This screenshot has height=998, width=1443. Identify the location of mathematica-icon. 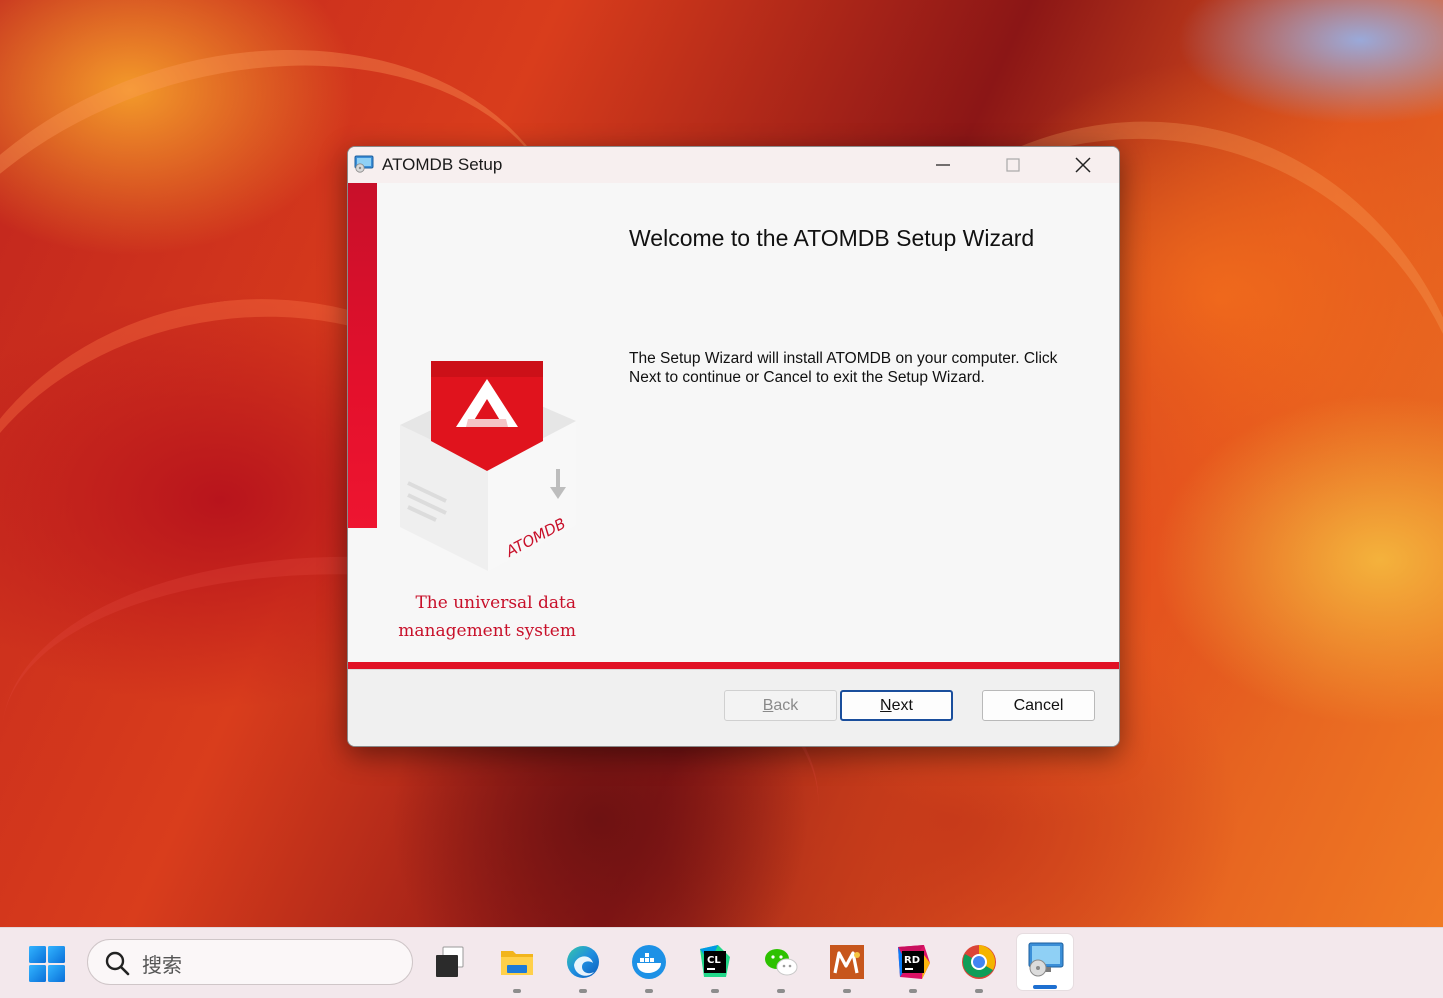
(847, 962).